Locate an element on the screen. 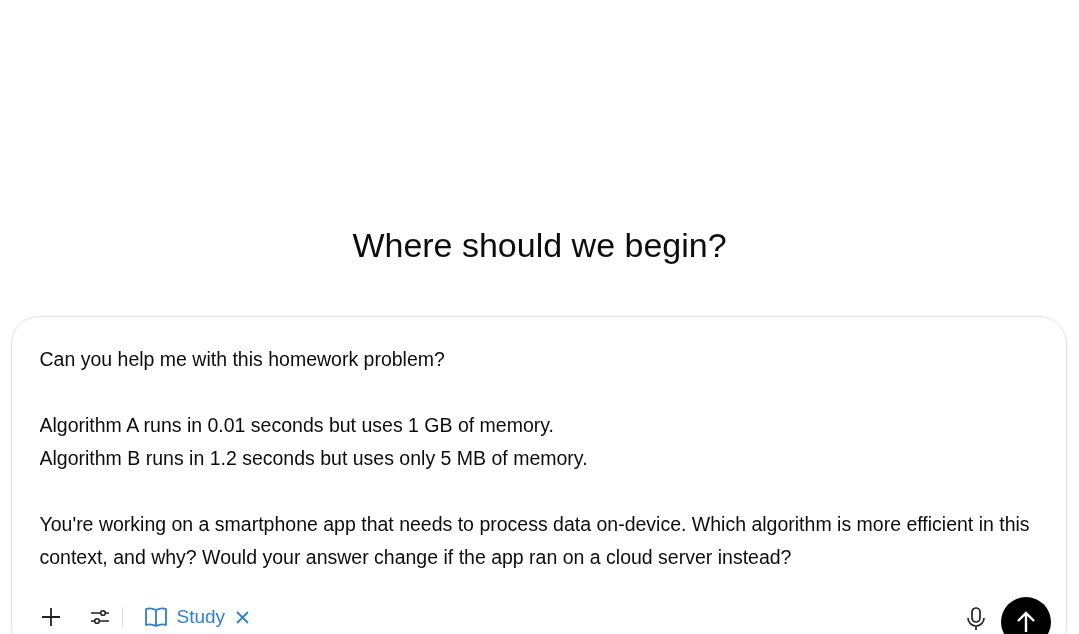 This screenshot has height=634, width=1079. study-chip: Study is located at coordinates (196, 617).